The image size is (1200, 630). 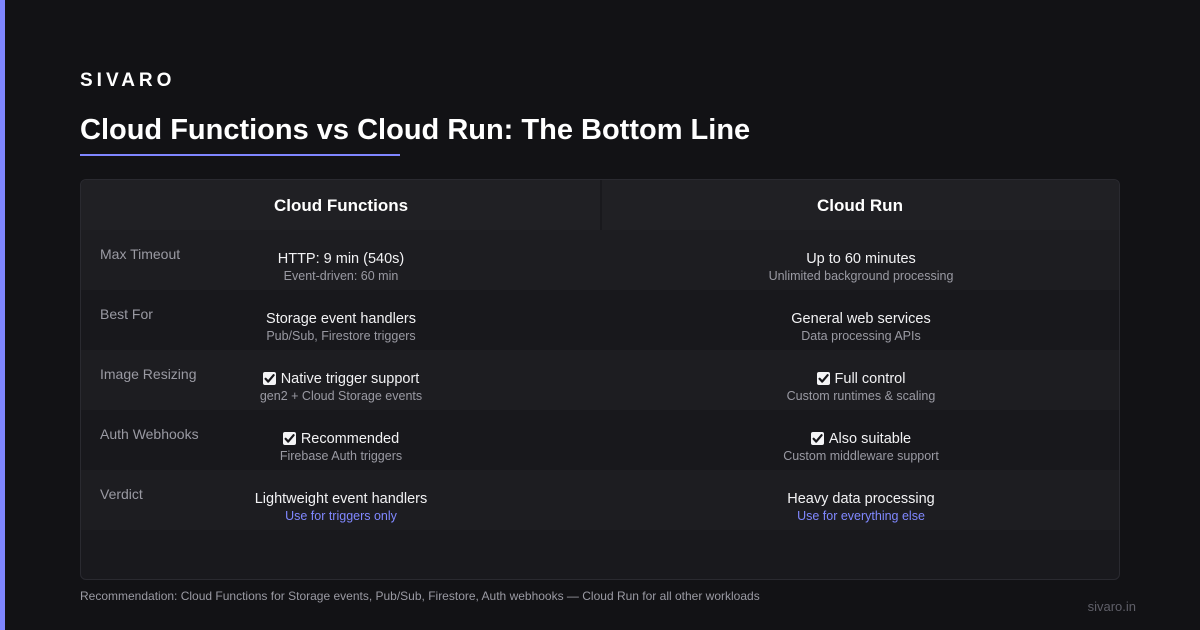 What do you see at coordinates (861, 456) in the screenshot?
I see `cell-sub-text: Custom middleware support` at bounding box center [861, 456].